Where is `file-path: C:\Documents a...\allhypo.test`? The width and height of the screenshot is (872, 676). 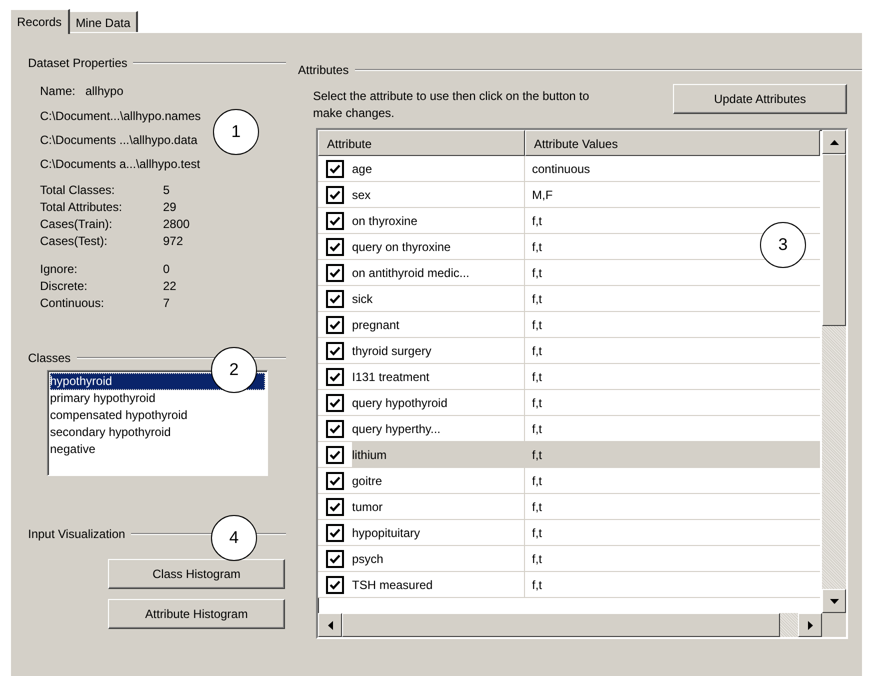
file-path: C:\Documents a...\allhypo.test is located at coordinates (120, 164).